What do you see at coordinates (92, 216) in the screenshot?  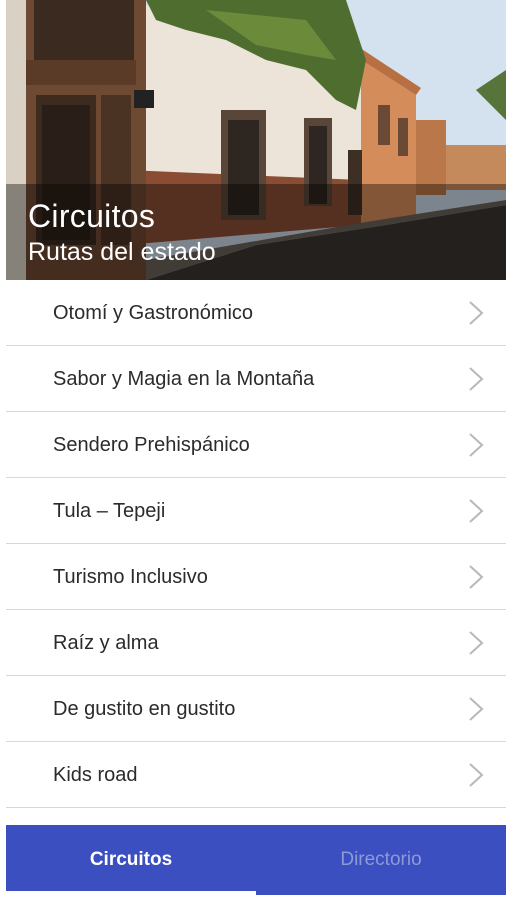 I see `page-title: Circuitos` at bounding box center [92, 216].